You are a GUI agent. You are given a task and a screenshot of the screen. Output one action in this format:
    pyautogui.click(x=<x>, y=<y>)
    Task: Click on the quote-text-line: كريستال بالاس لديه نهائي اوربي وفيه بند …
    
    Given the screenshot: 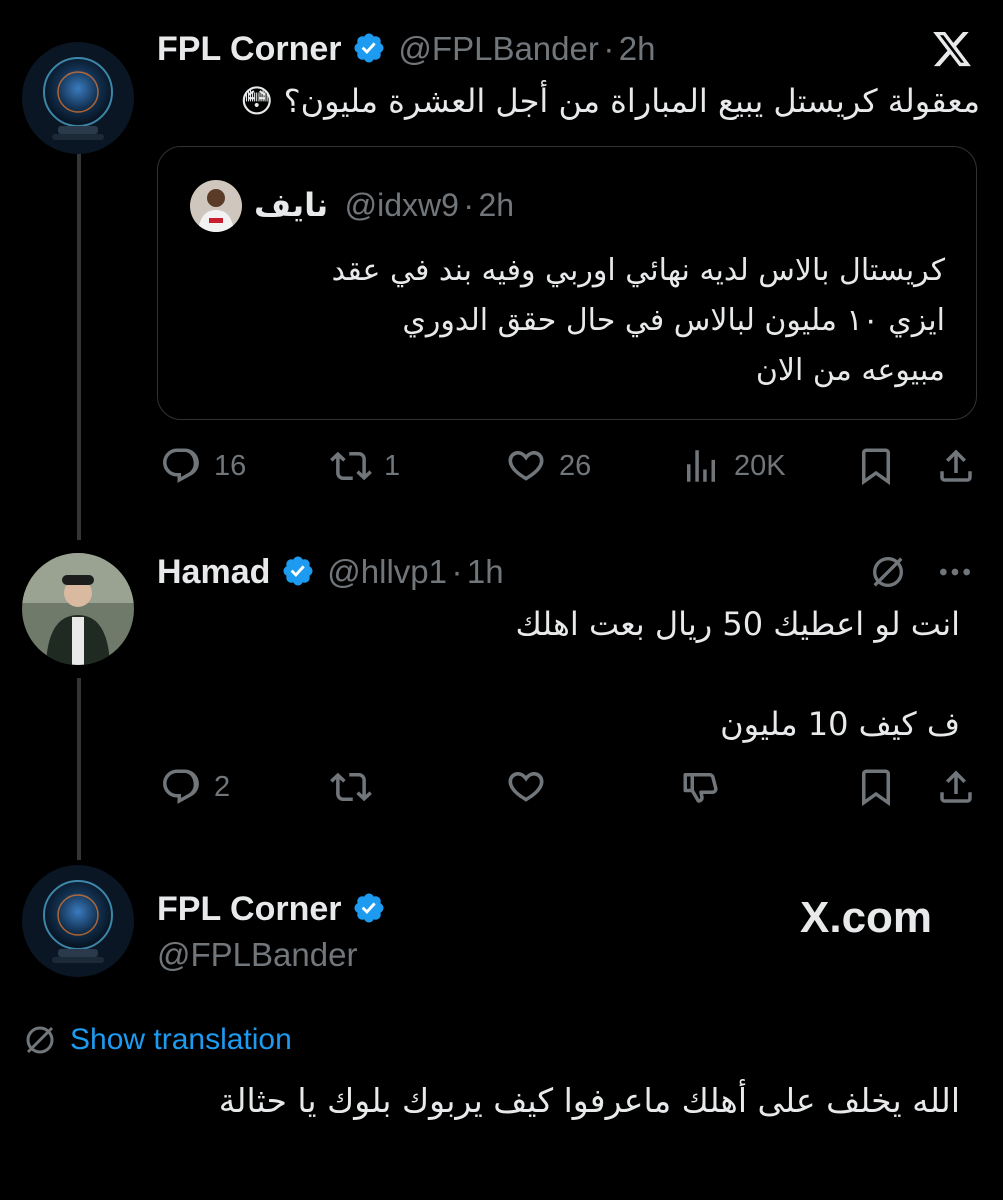 What is the action you would take?
    pyautogui.click(x=638, y=270)
    